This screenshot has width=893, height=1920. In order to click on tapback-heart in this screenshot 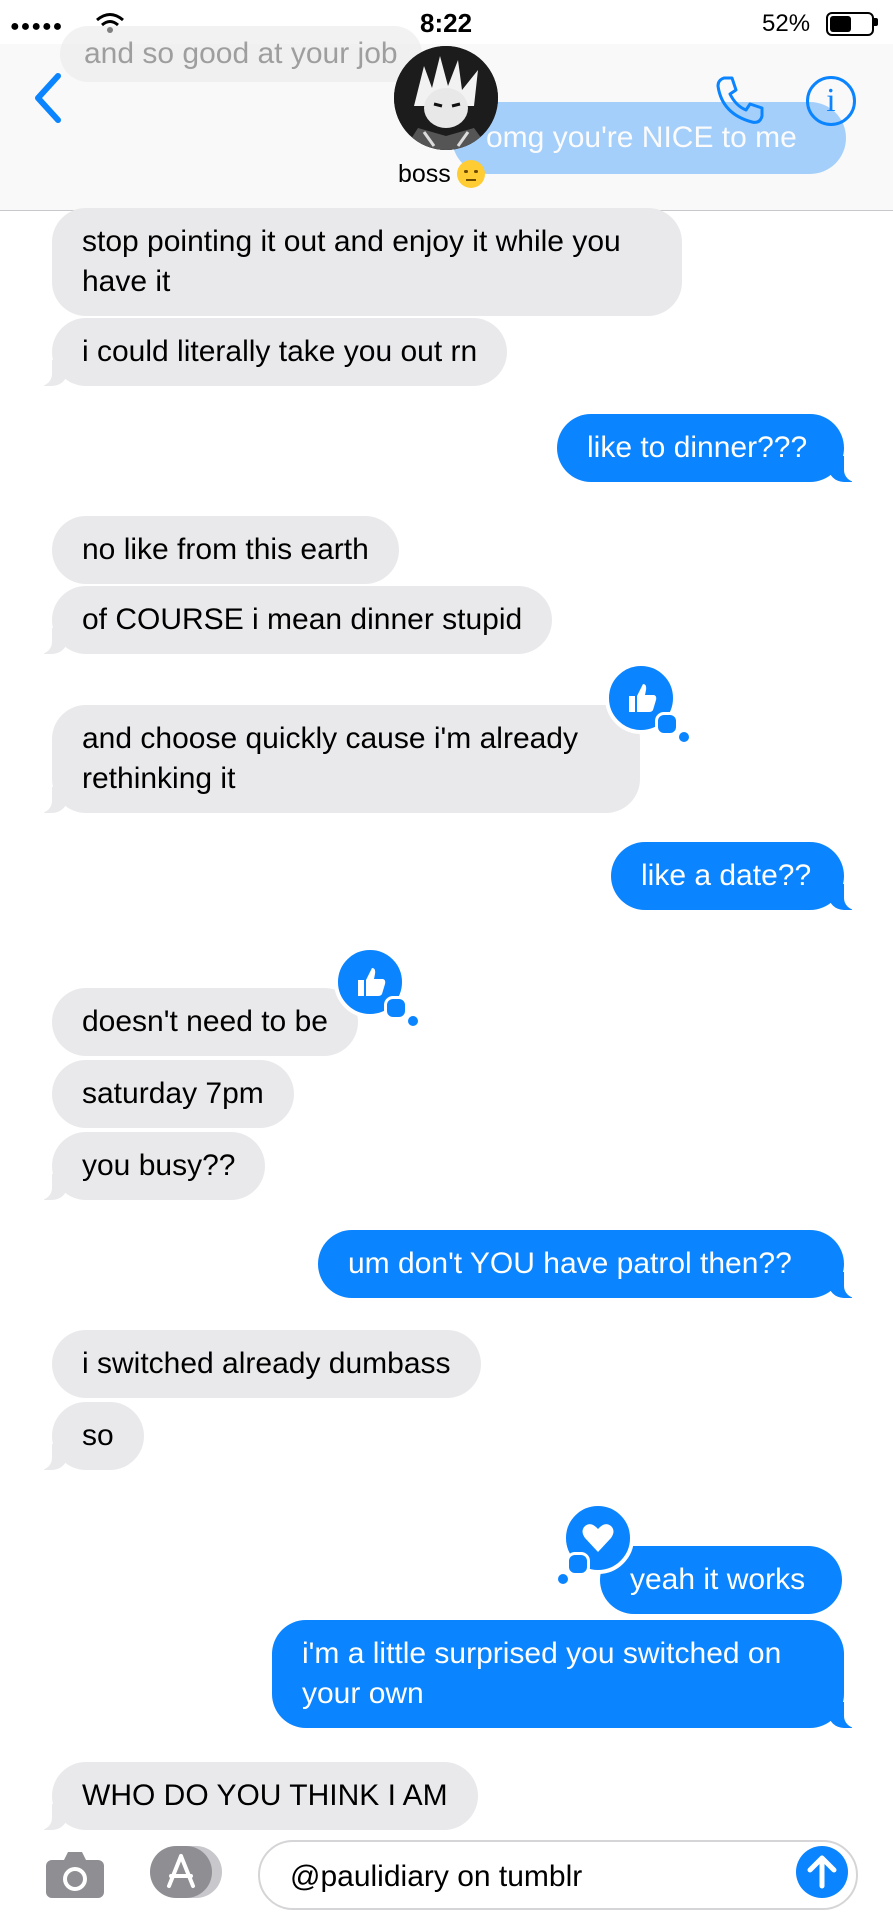, I will do `click(596, 1543)`.